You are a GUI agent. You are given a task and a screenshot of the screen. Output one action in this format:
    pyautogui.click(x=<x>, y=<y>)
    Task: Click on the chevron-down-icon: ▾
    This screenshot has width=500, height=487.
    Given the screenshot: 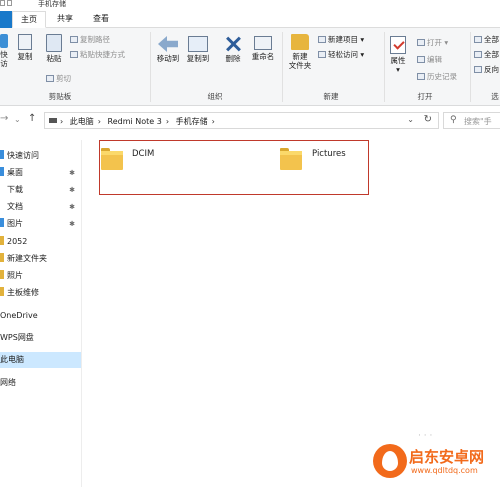 What is the action you would take?
    pyautogui.click(x=398, y=69)
    